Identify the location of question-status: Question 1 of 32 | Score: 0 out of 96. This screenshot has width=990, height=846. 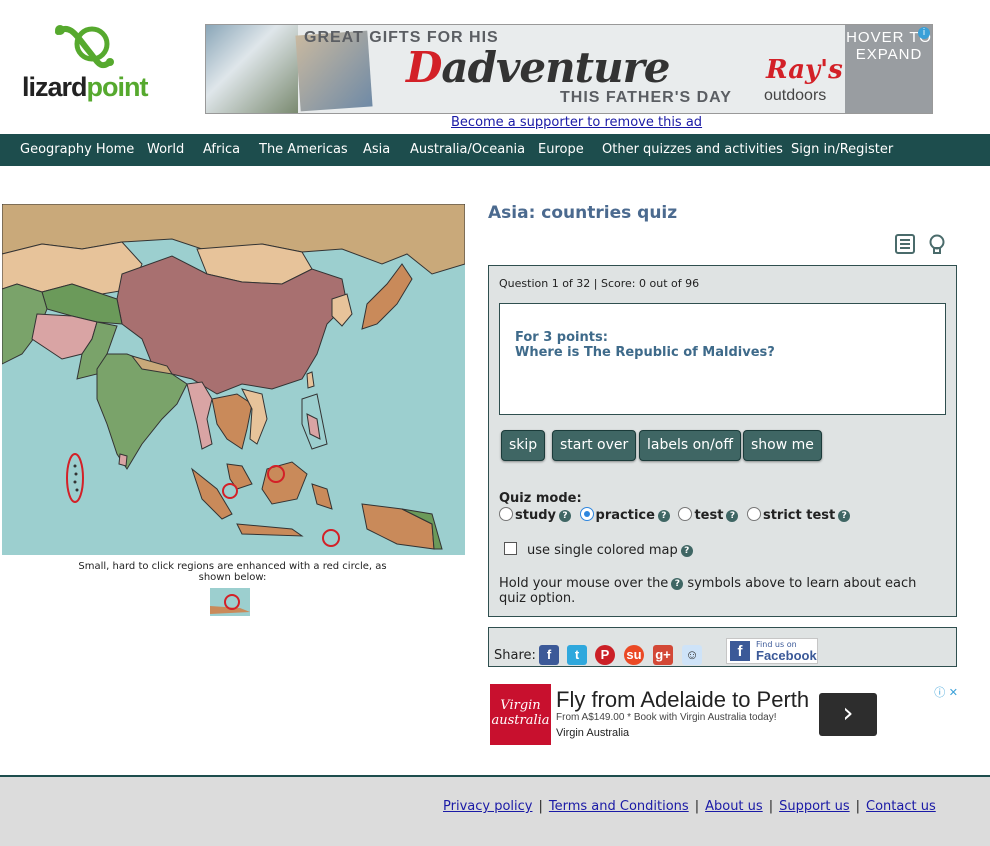
(599, 283).